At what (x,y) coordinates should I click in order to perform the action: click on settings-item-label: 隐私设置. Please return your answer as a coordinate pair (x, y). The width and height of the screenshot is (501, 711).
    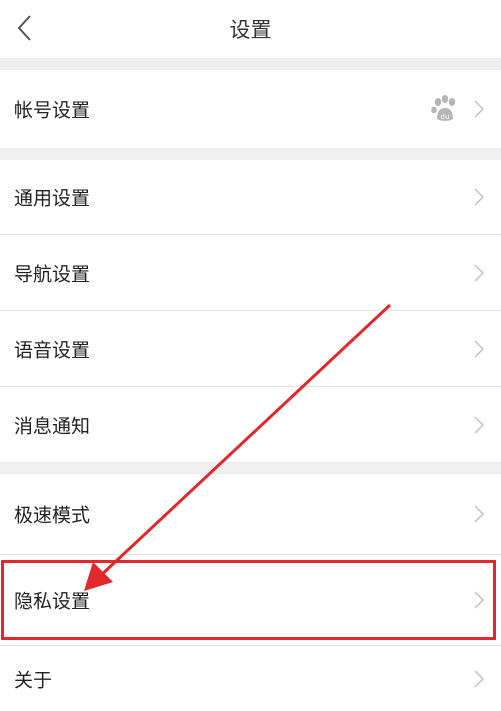
    Looking at the image, I should click on (52, 601).